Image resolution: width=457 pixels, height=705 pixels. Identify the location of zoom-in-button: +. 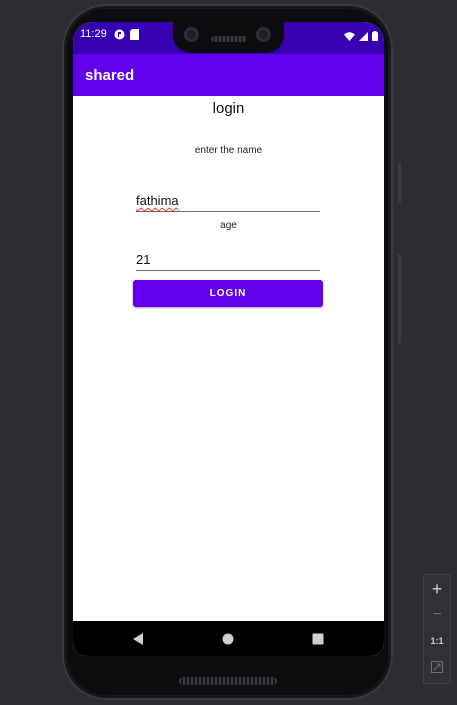
(437, 589).